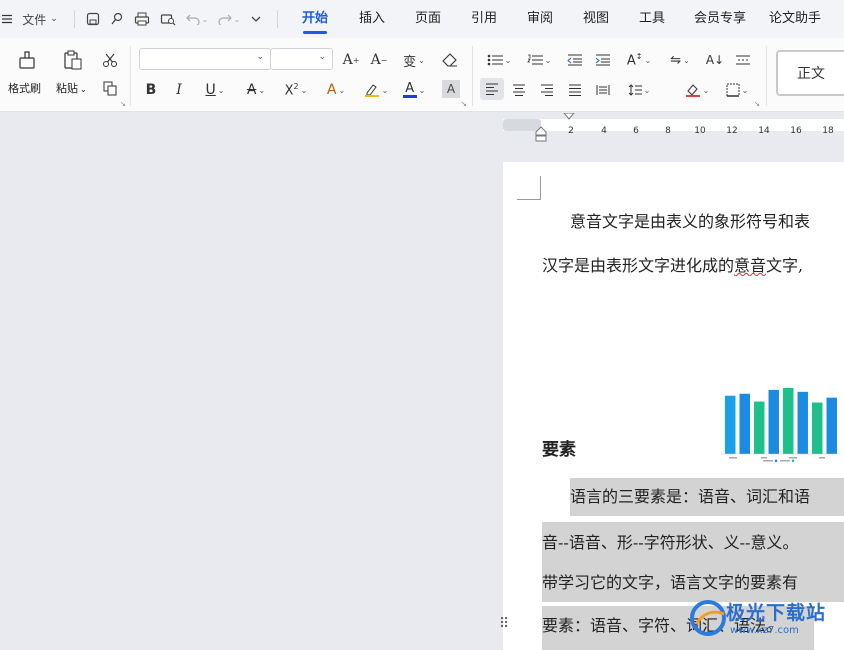 Image resolution: width=844 pixels, height=650 pixels. Describe the element at coordinates (540, 19) in the screenshot. I see `tab-review: 审阅` at that location.